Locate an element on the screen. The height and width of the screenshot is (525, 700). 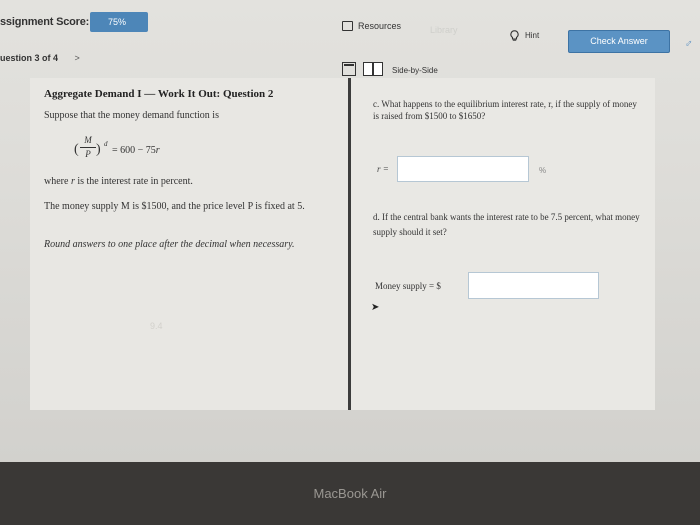
score-value: 75% is located at coordinates (117, 22).